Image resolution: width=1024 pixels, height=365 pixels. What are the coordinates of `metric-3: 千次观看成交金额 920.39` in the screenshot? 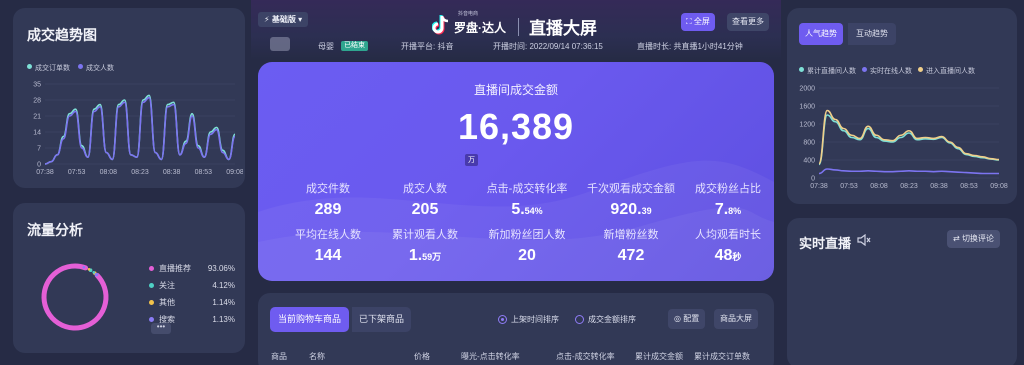 It's located at (631, 199).